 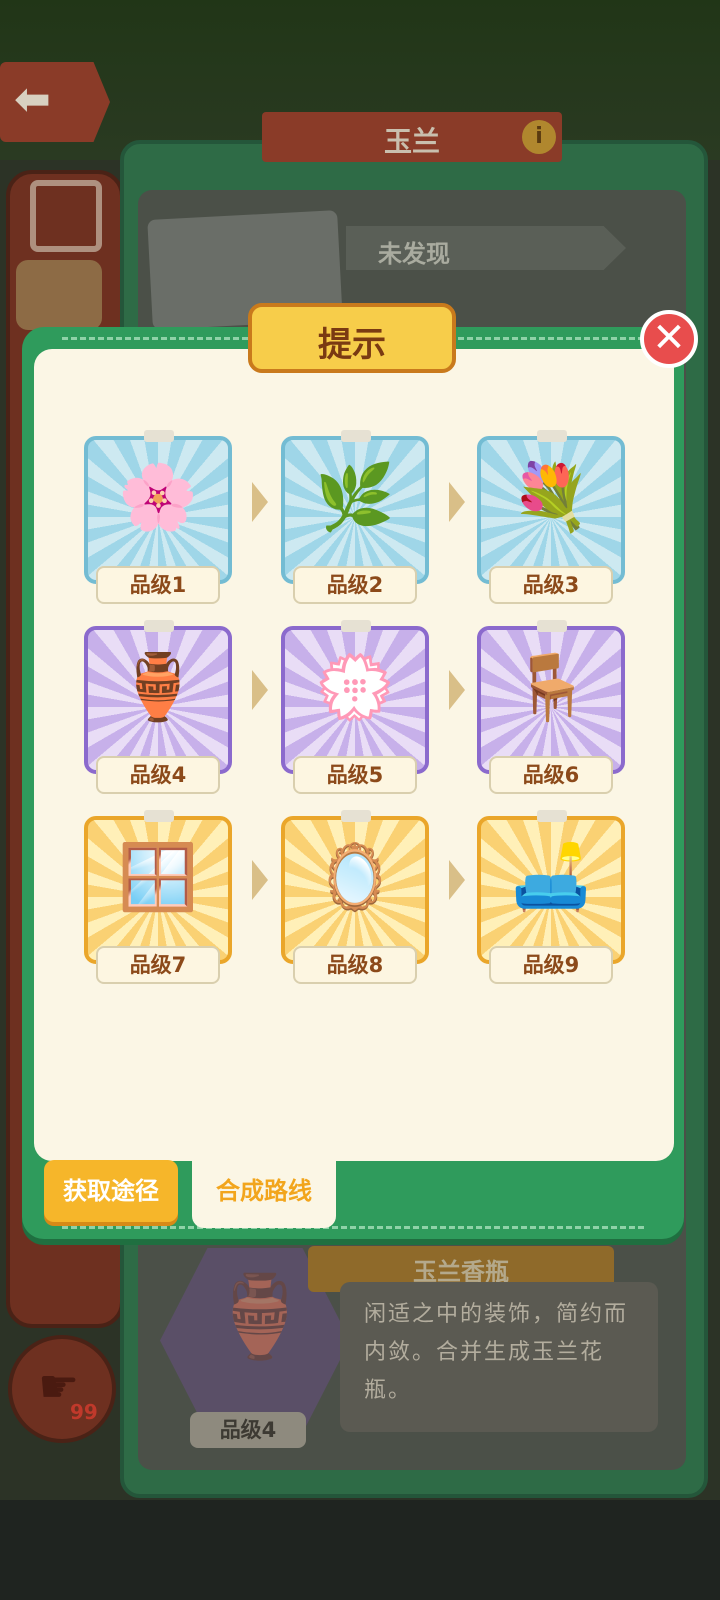 I want to click on tab-synthesis-route: 合成路线, so click(x=264, y=1193).